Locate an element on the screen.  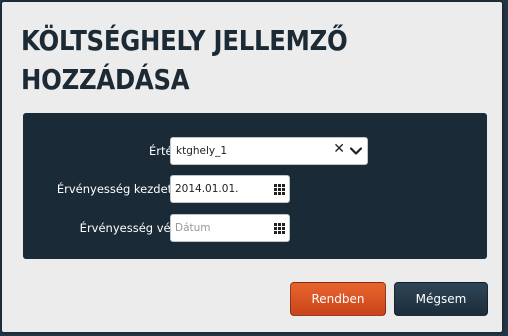
valid-to-field is located at coordinates (230, 228).